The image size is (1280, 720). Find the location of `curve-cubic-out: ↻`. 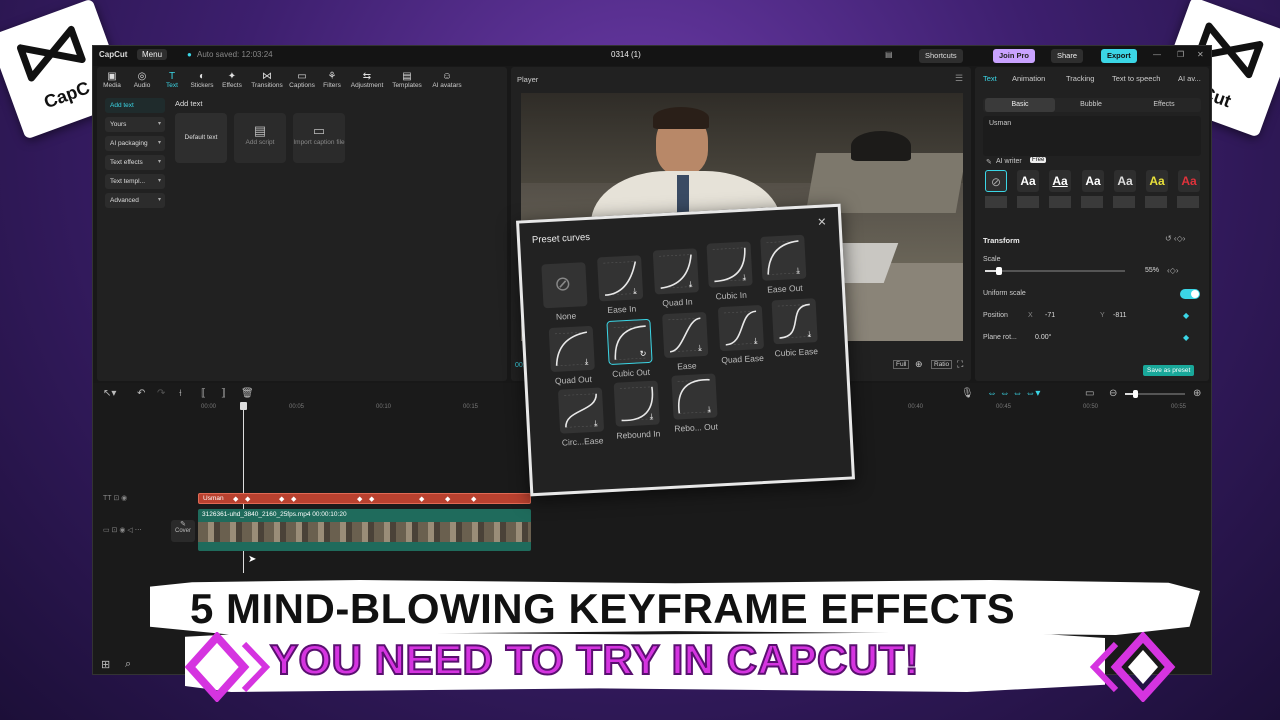

curve-cubic-out: ↻ is located at coordinates (629, 342).